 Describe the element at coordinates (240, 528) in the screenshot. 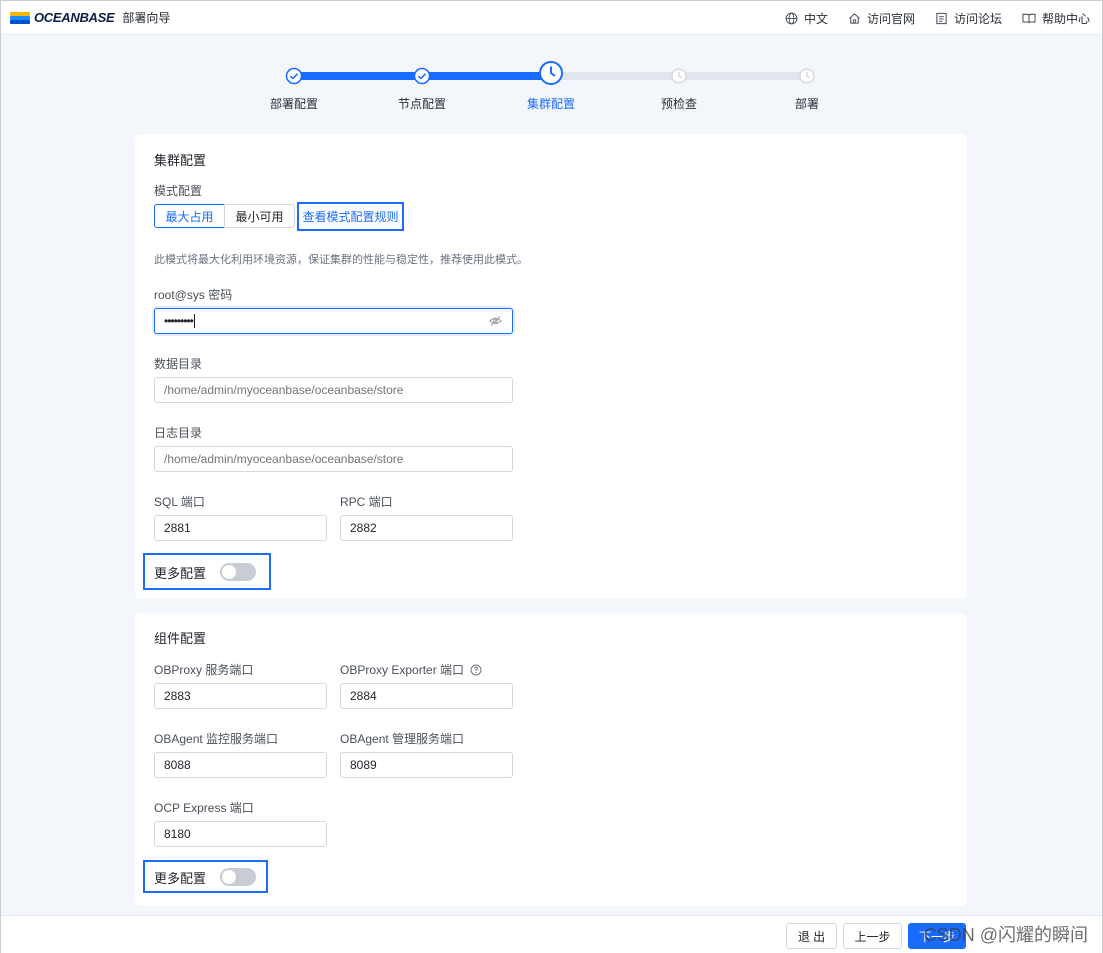

I see `sql-port-input: 2881` at that location.